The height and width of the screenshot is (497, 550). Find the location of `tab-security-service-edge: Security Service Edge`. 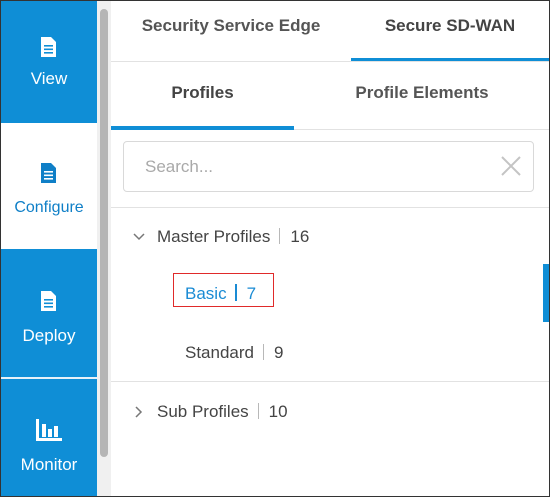

tab-security-service-edge: Security Service Edge is located at coordinates (231, 31).